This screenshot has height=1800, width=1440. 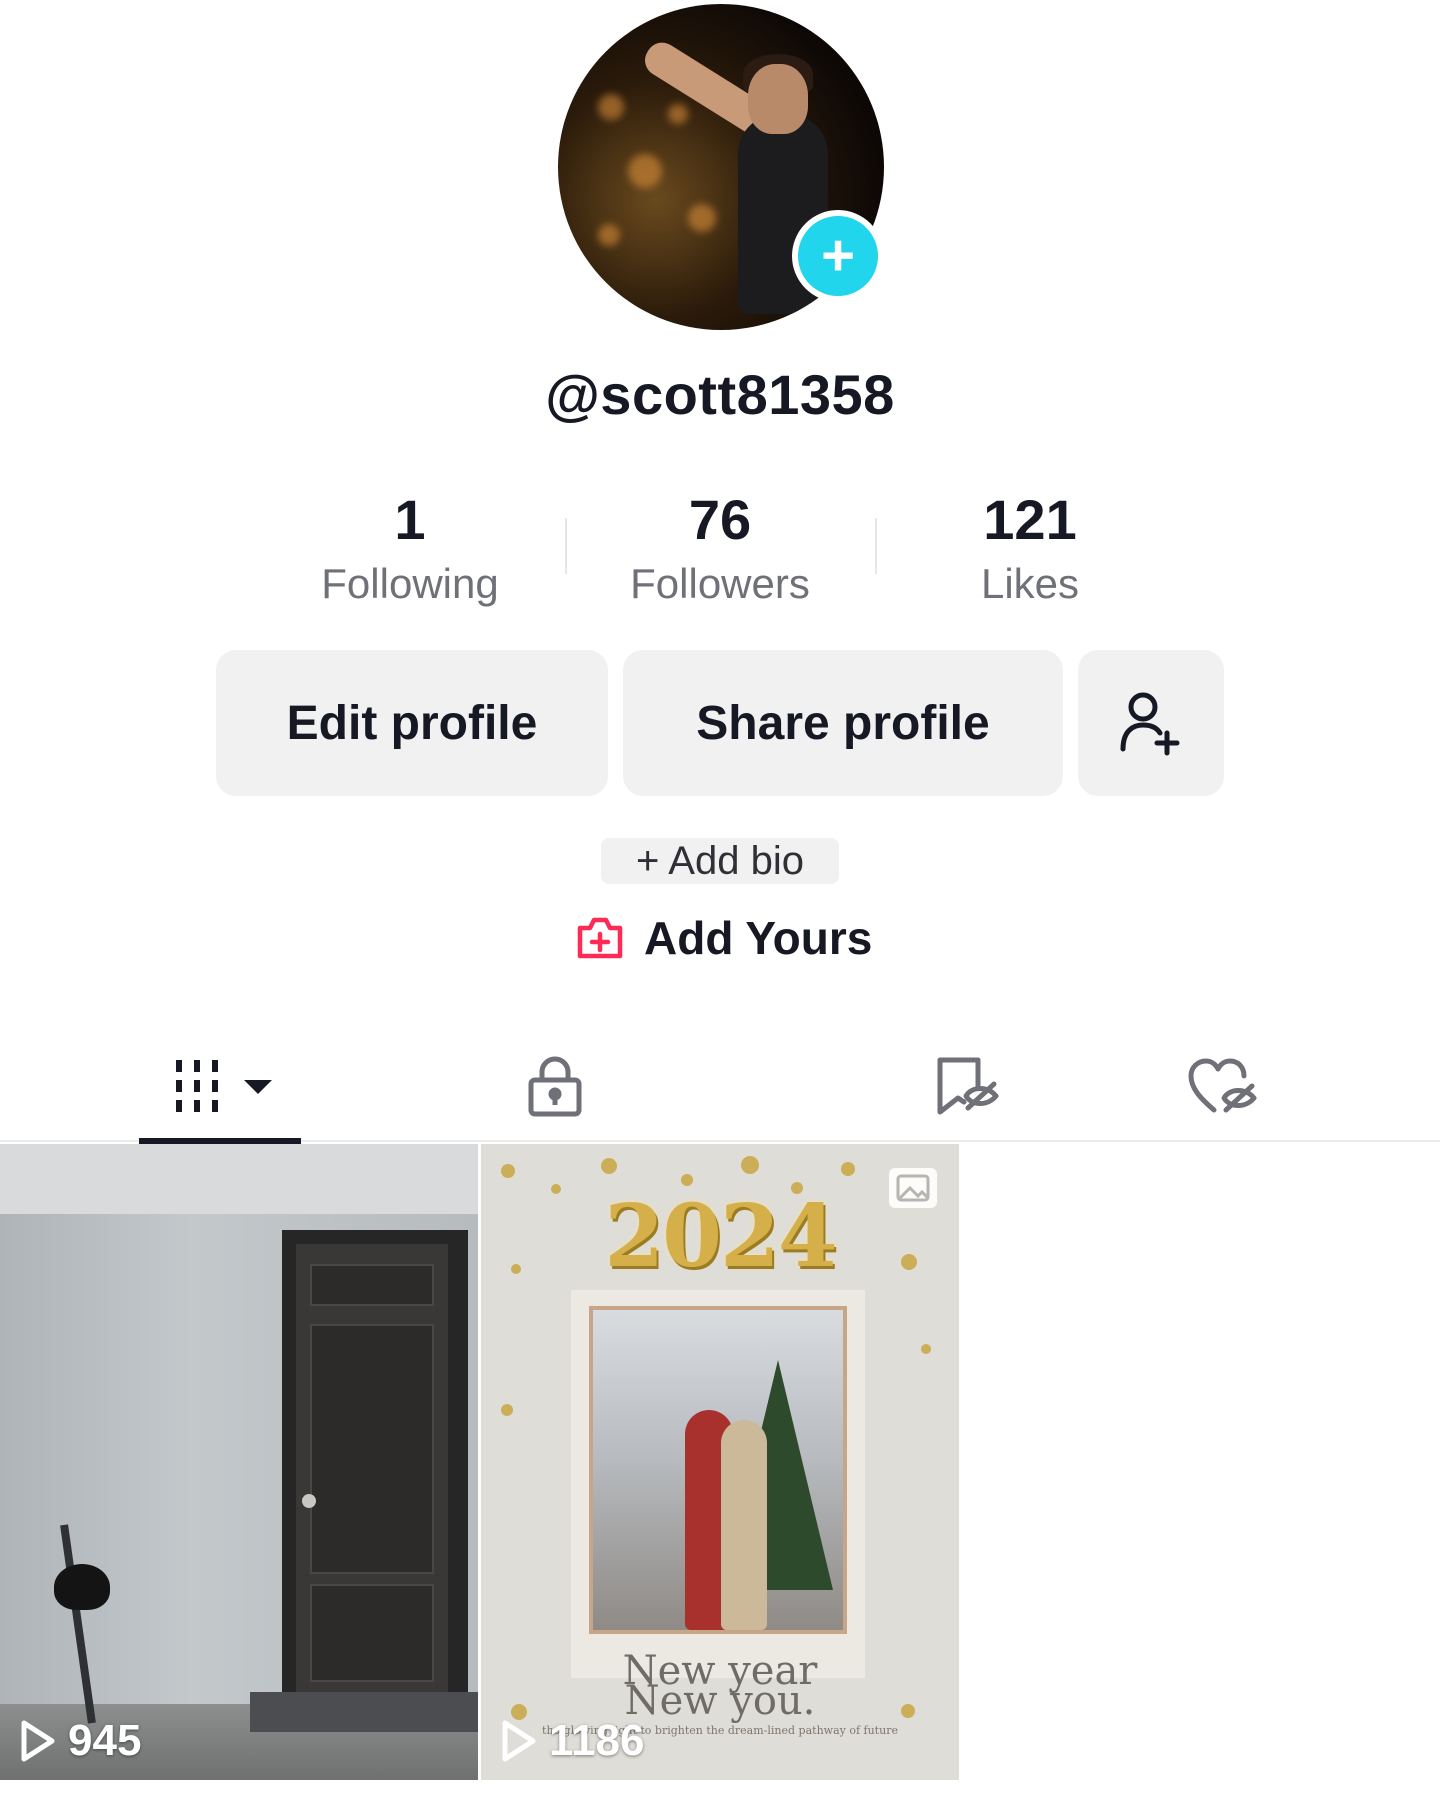 I want to click on thumbnail-caption: New year New you., so click(x=720, y=1686).